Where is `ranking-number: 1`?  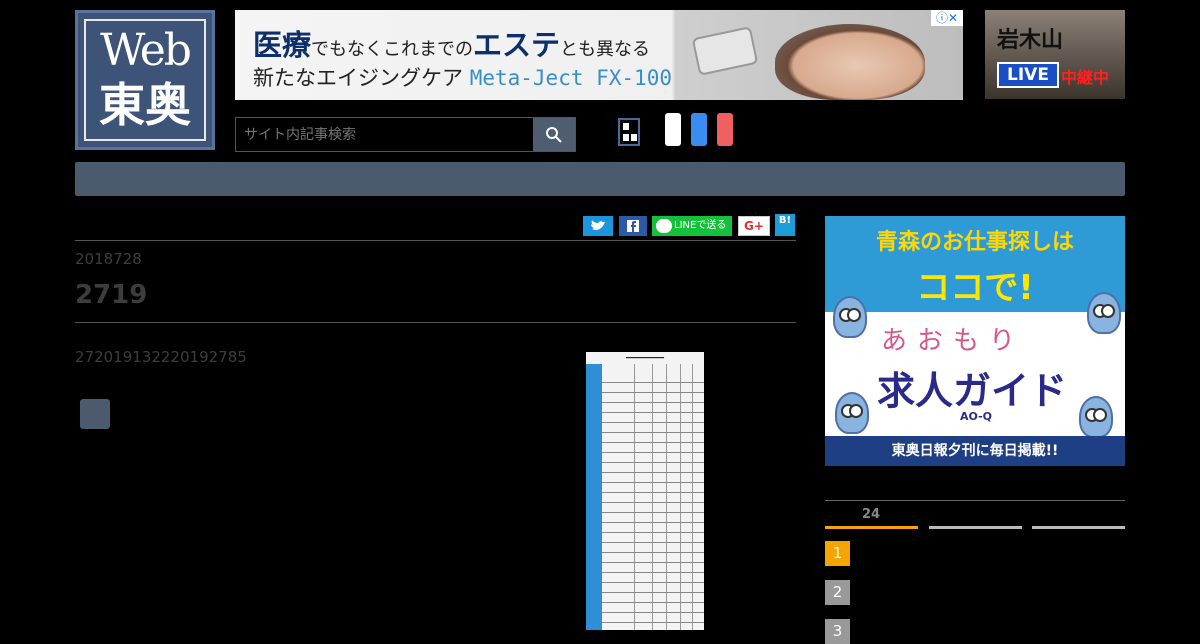
ranking-number: 1 is located at coordinates (837, 553).